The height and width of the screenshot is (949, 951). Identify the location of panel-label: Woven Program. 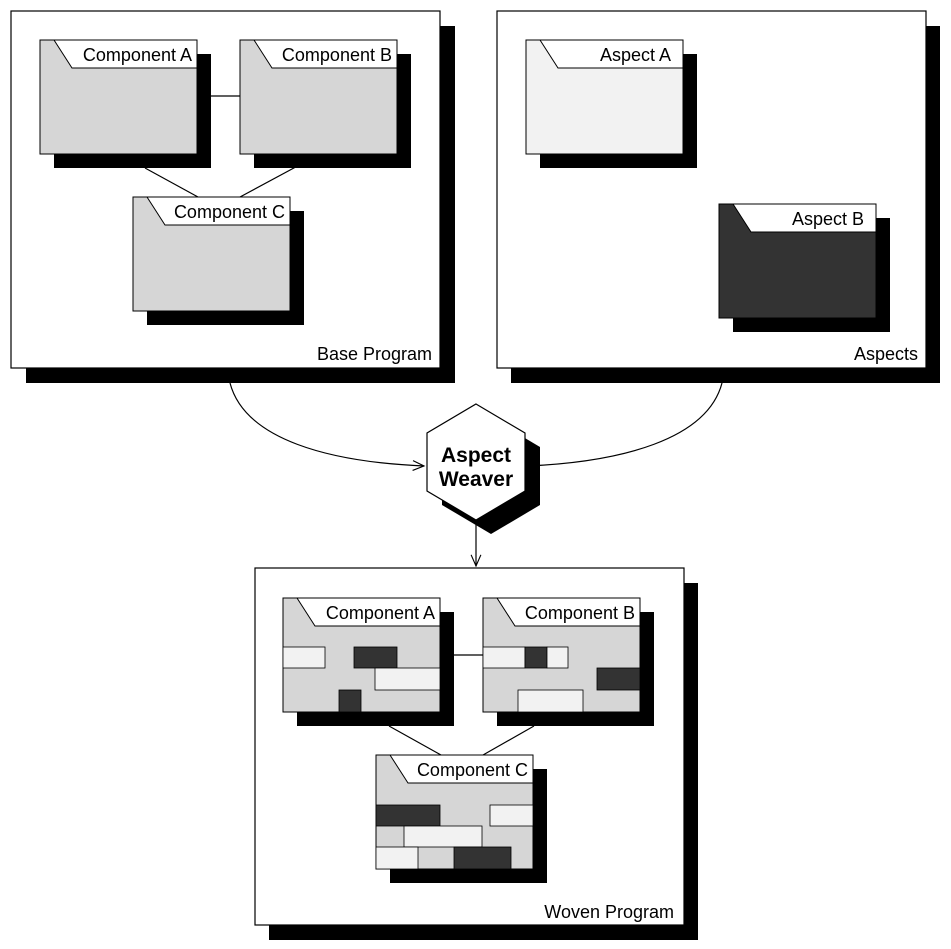
(609, 912).